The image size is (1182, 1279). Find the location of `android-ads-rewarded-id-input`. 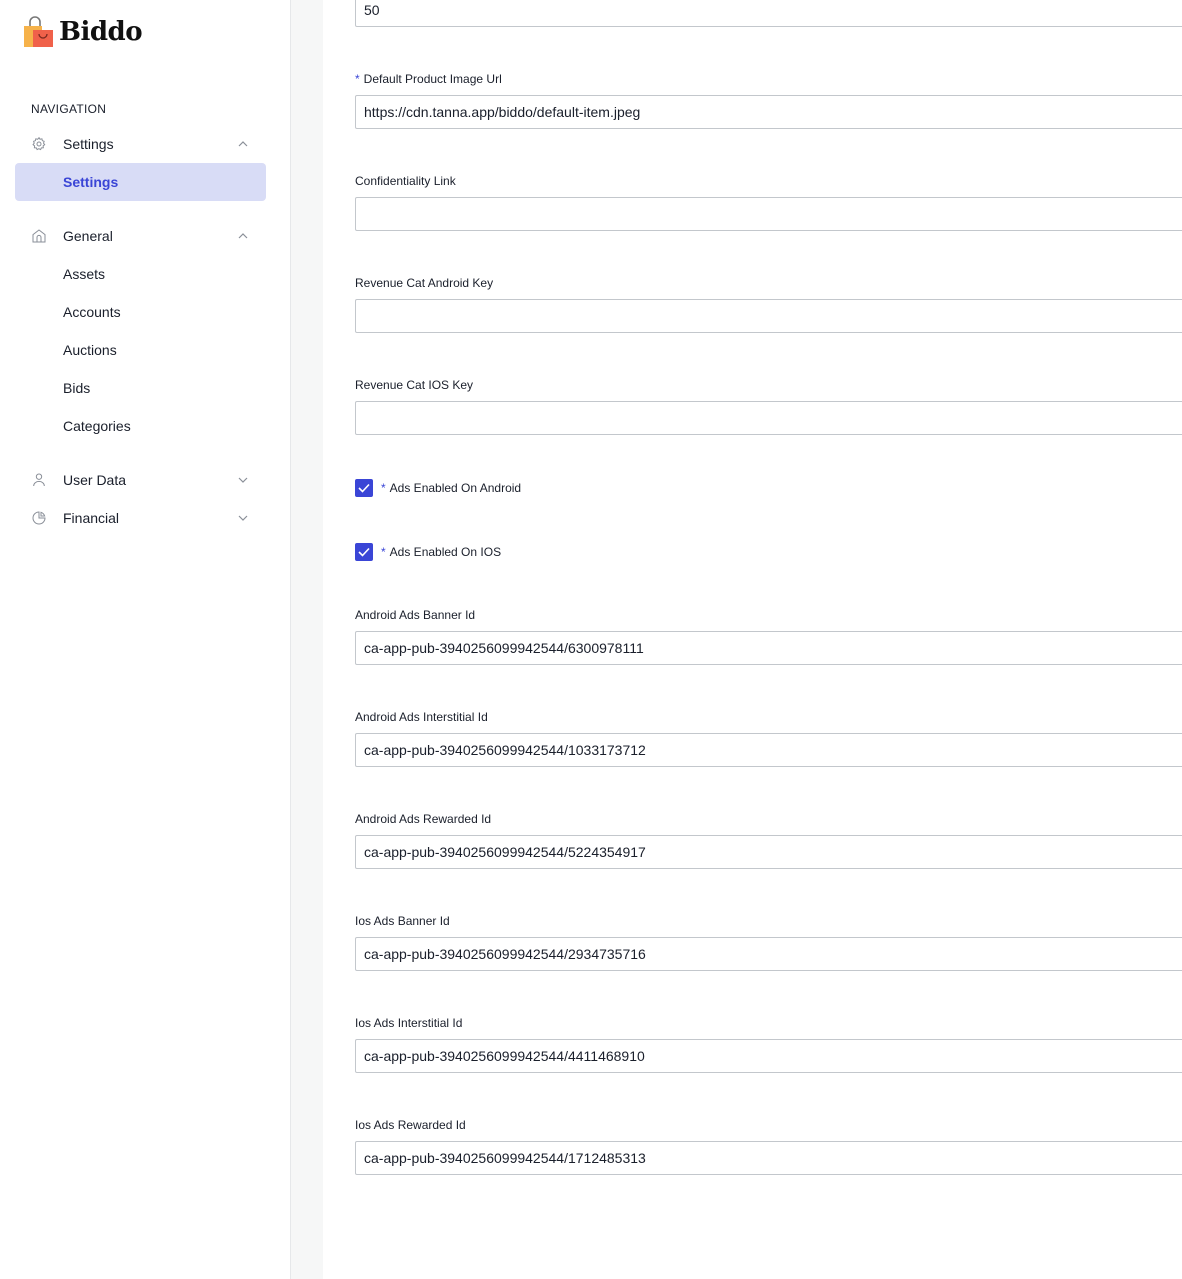

android-ads-rewarded-id-input is located at coordinates (768, 852).